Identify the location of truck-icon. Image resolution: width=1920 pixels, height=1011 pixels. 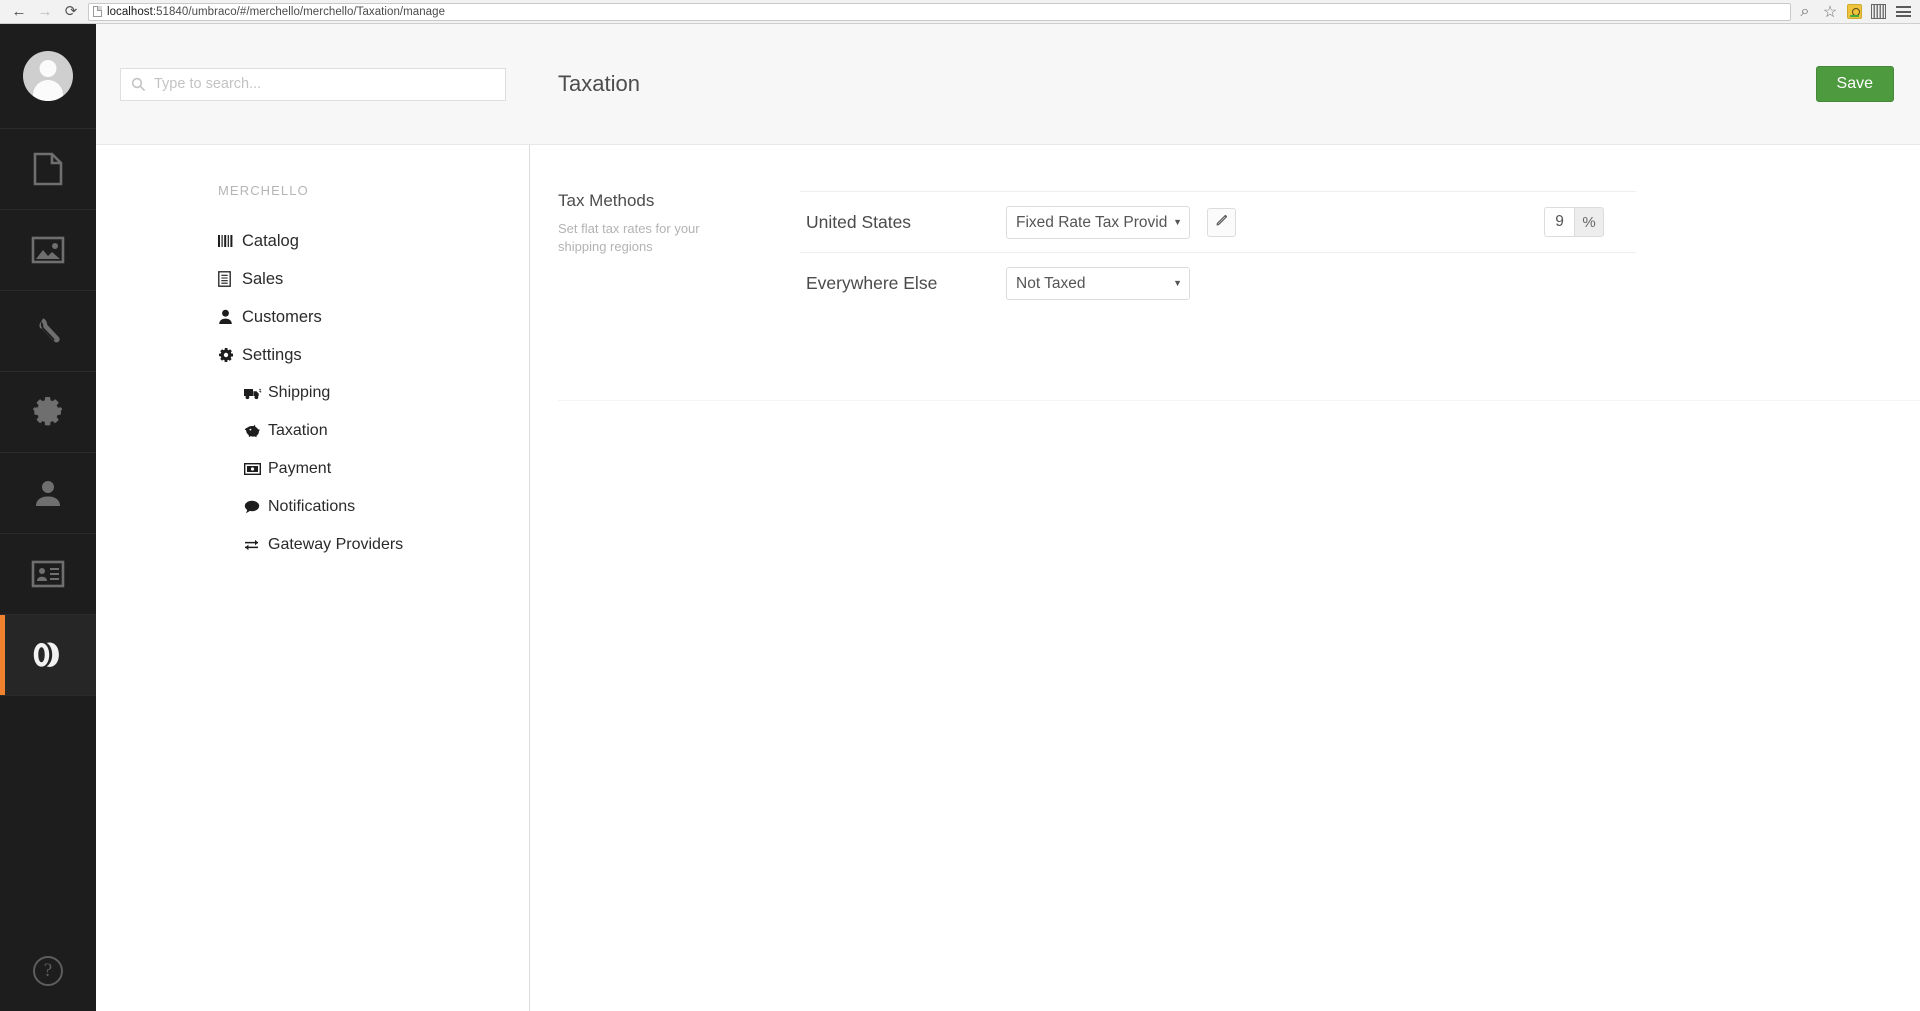
(256, 393).